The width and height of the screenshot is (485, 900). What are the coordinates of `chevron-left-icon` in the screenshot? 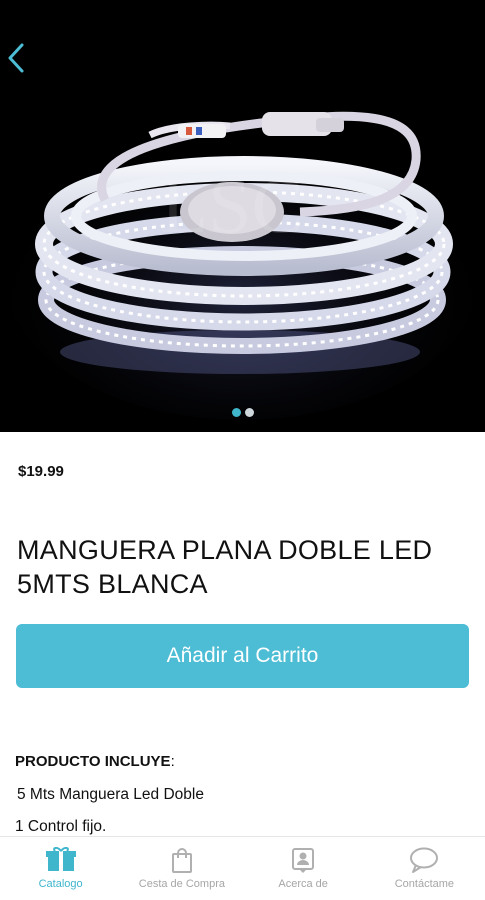 It's located at (16, 58).